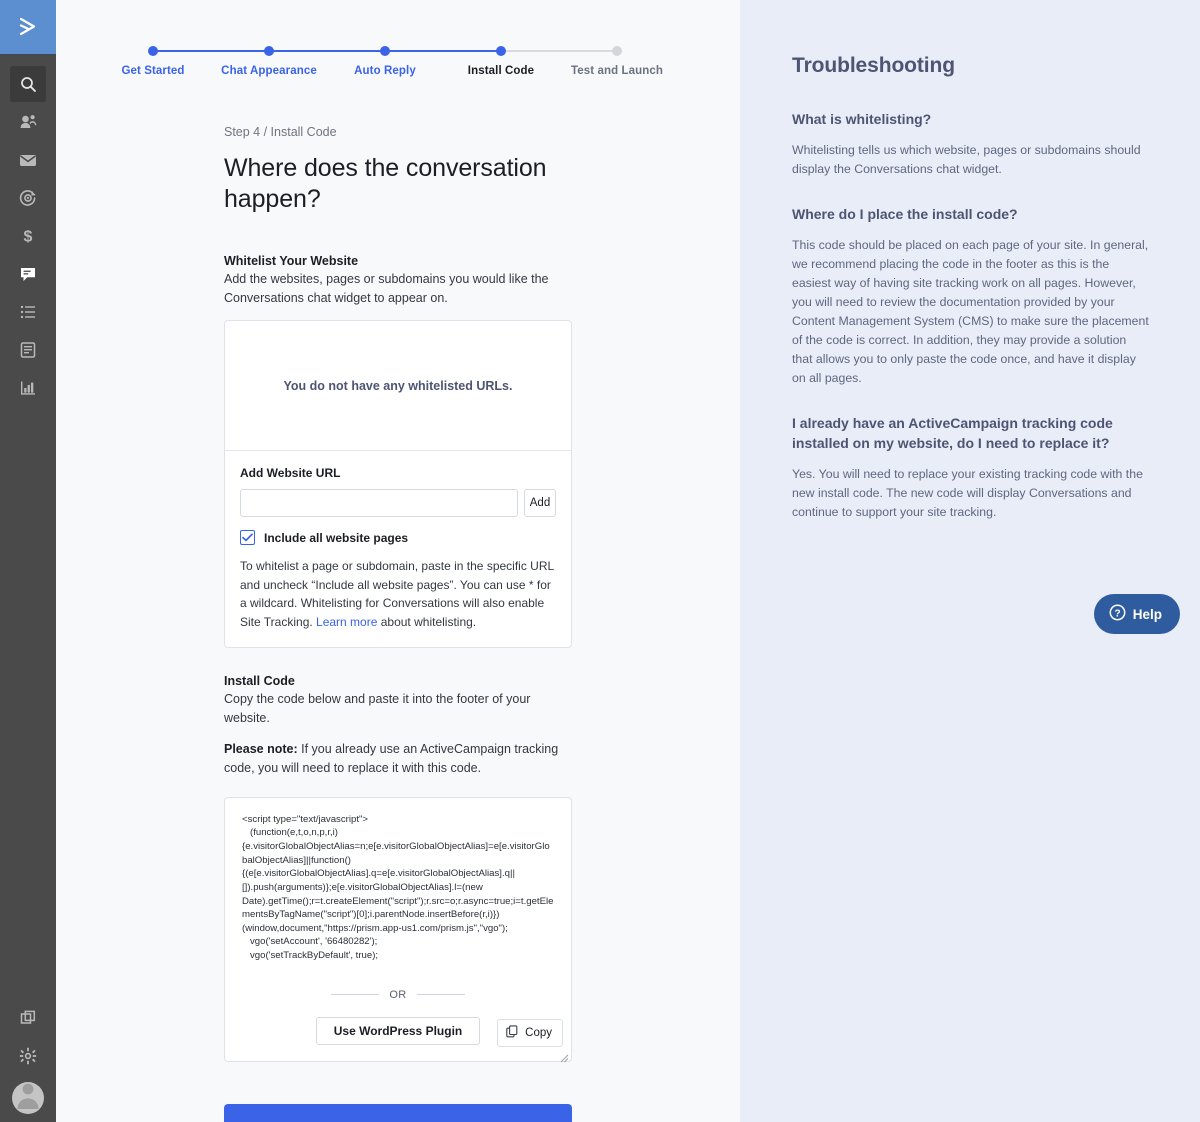 The width and height of the screenshot is (1200, 1122). Describe the element at coordinates (385, 51) in the screenshot. I see `stepper-dot-auto-reply` at that location.